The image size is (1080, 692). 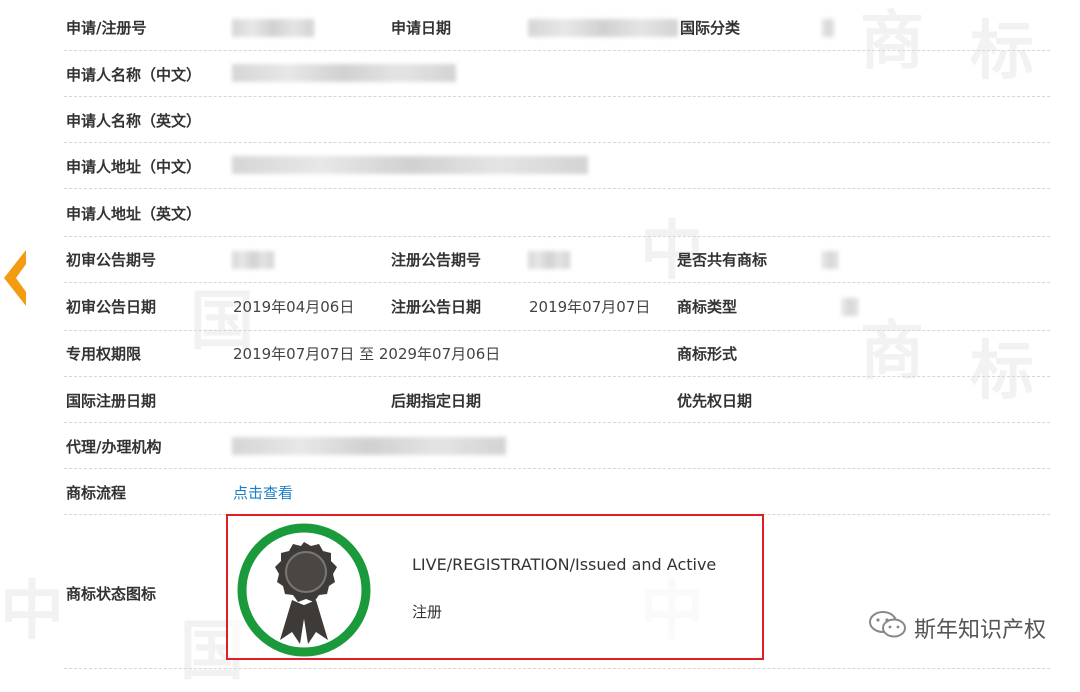 What do you see at coordinates (304, 590) in the screenshot?
I see `registered-badge-icon` at bounding box center [304, 590].